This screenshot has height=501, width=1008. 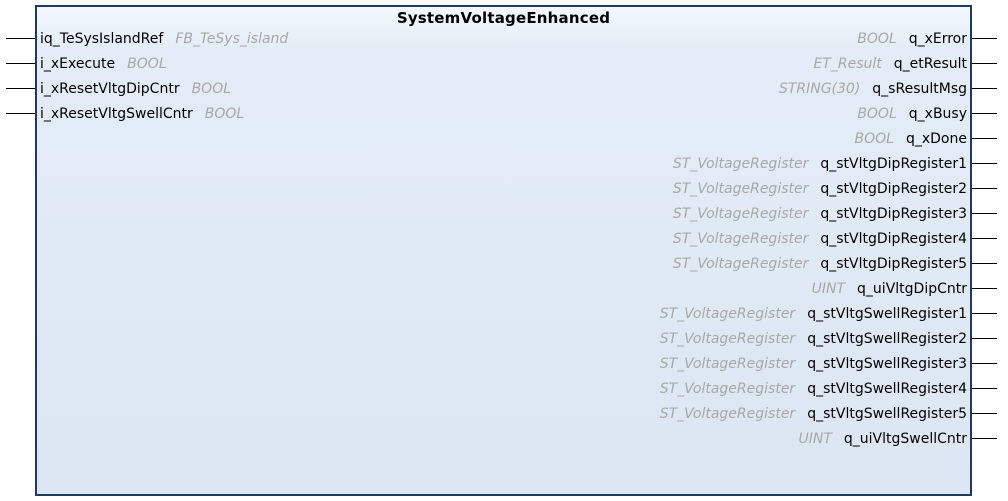 I want to click on input-pin-i_xExecute: i_xExecute BOOL, so click(x=103, y=64).